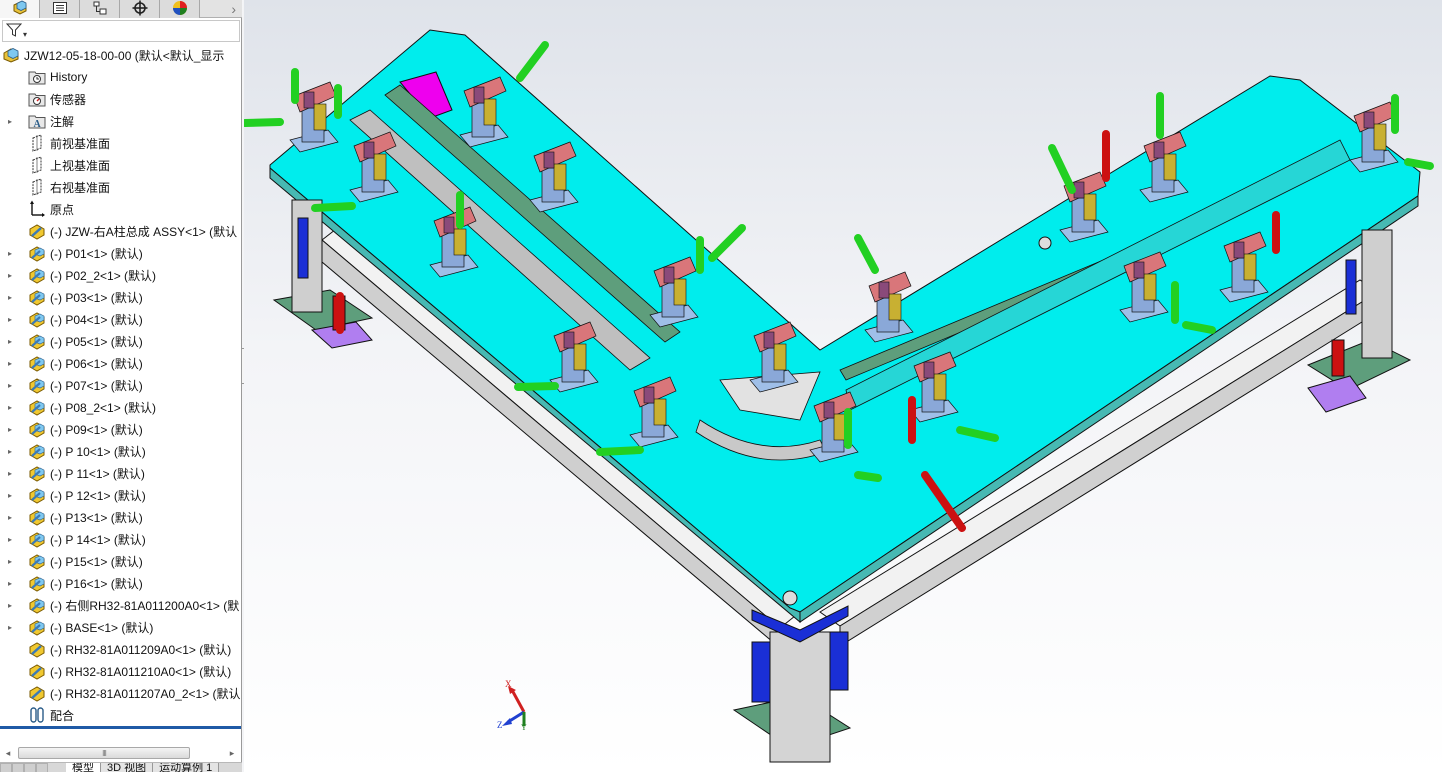 This screenshot has height=772, width=1442. I want to click on tree-item-label: (-) P 11<1> (默认), so click(97, 473).